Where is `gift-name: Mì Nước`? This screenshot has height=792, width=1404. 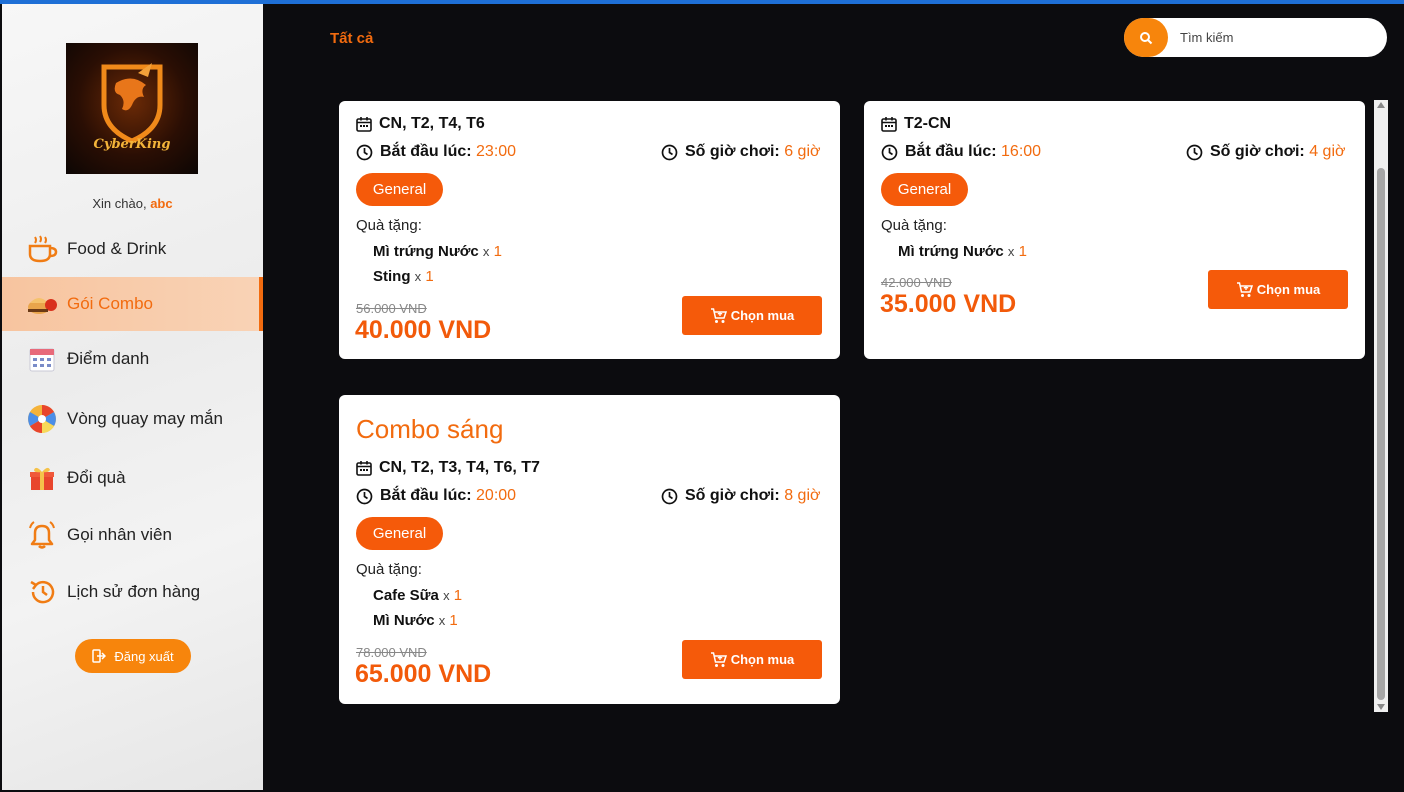 gift-name: Mì Nước is located at coordinates (404, 620).